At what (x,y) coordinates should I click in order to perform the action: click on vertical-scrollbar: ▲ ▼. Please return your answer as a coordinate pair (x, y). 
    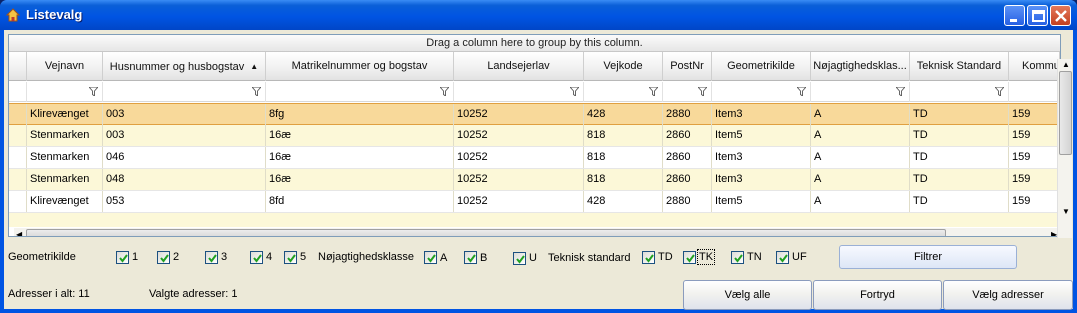
    Looking at the image, I should click on (1064, 148).